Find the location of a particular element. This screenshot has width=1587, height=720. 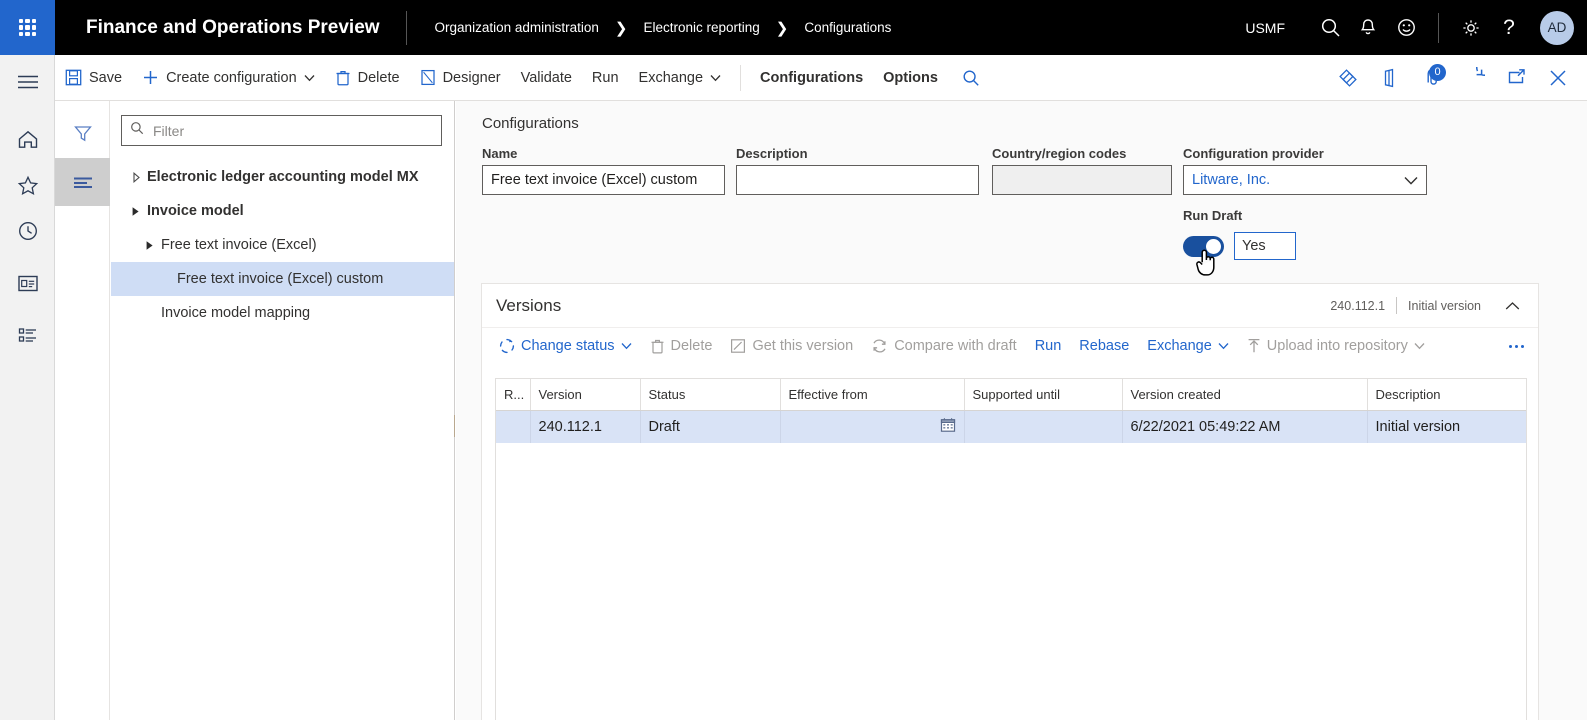

create-configuration-button: Create configuration is located at coordinates (228, 78).